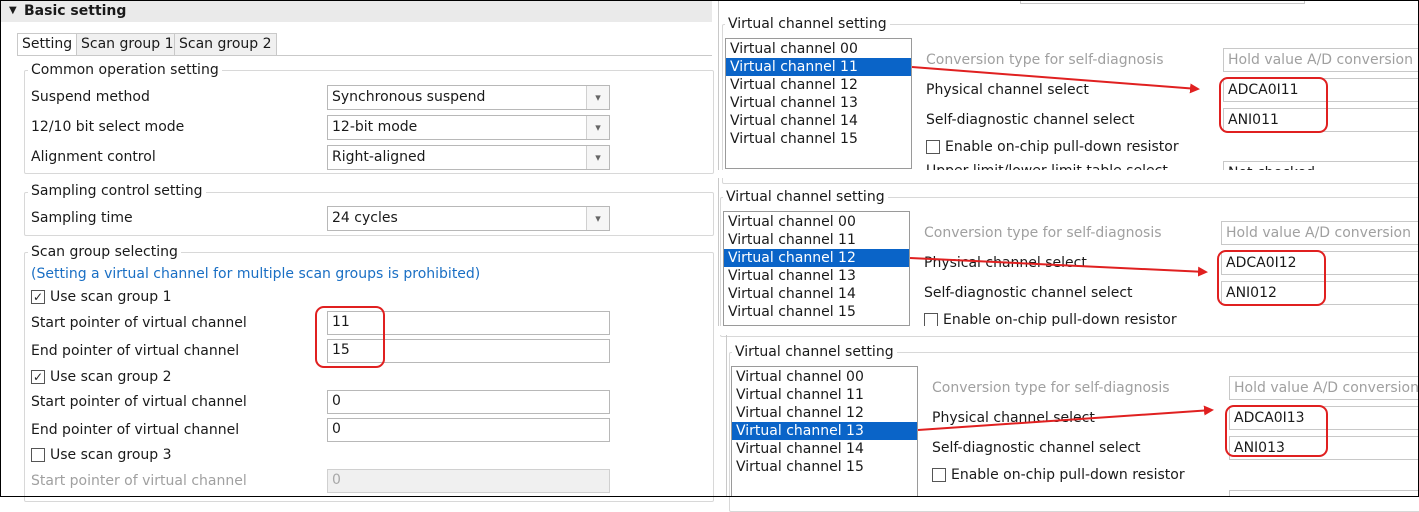 The height and width of the screenshot is (512, 1419). I want to click on sg1-start-pointer-label: Start pointer of virtual channel, so click(139, 323).